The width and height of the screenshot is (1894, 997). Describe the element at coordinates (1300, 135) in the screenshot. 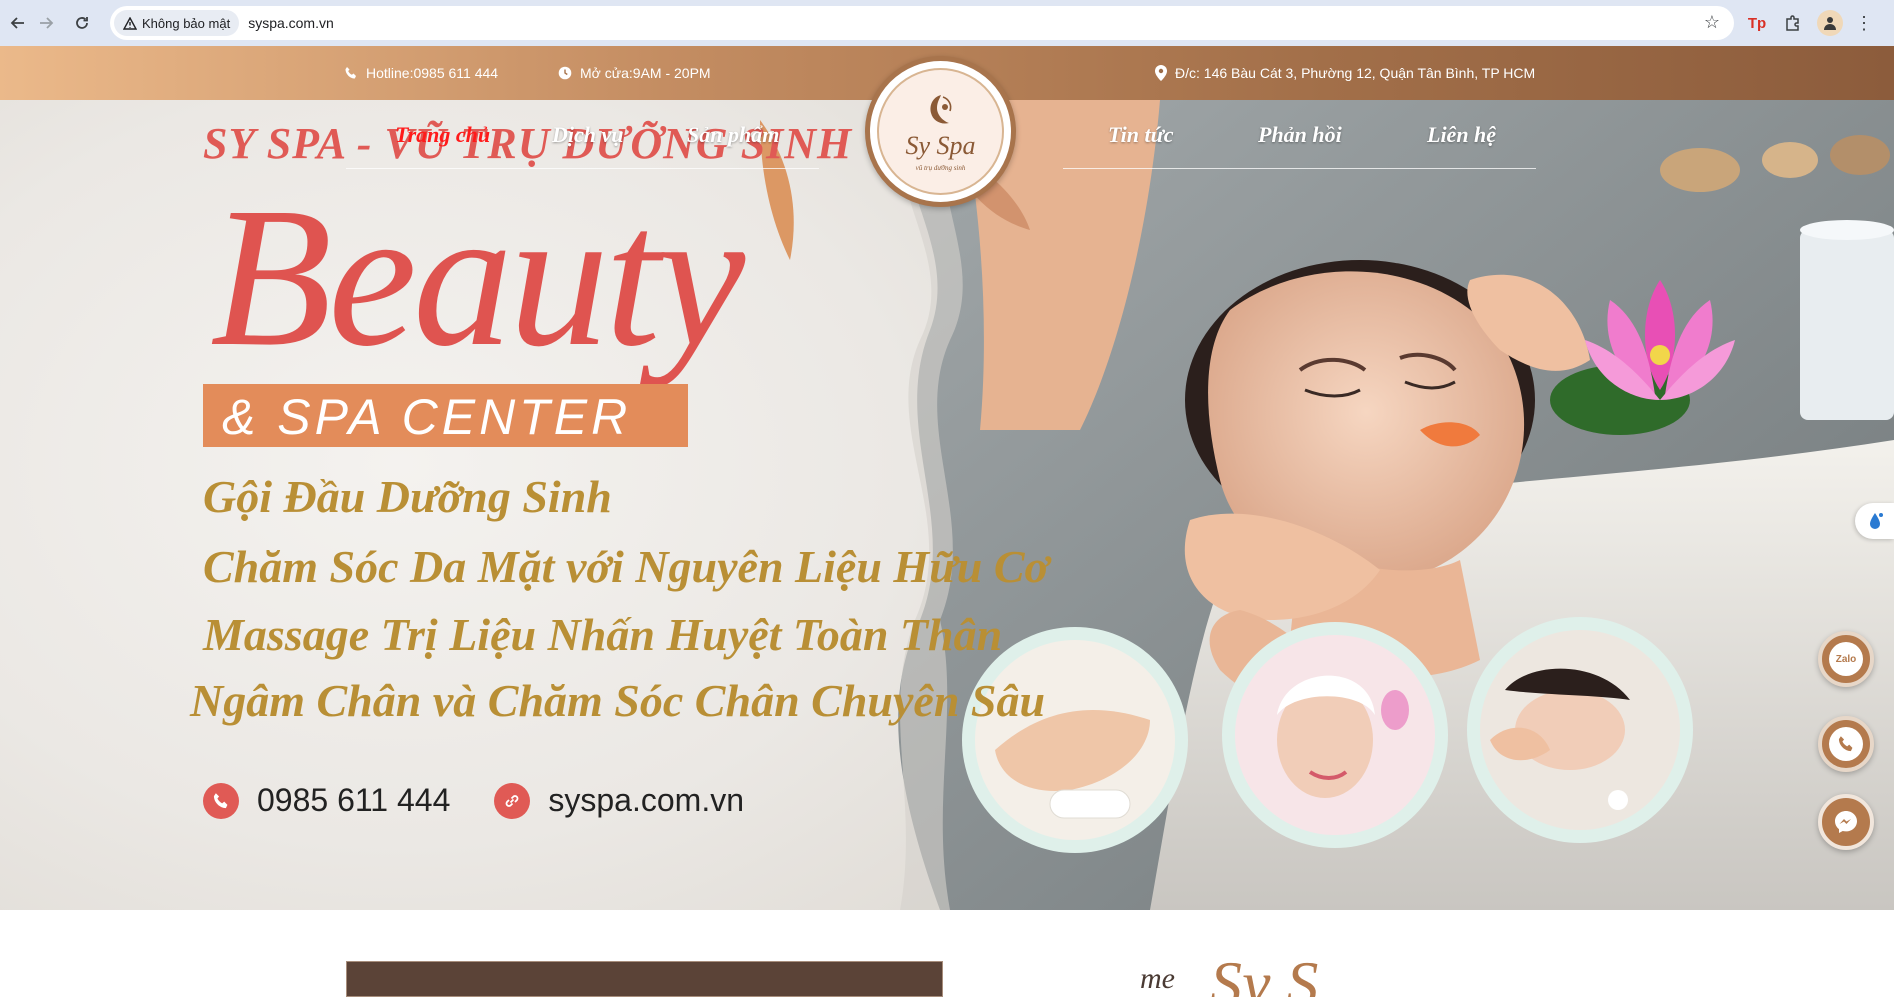

I see `nav-feedback: Phản hồi` at that location.